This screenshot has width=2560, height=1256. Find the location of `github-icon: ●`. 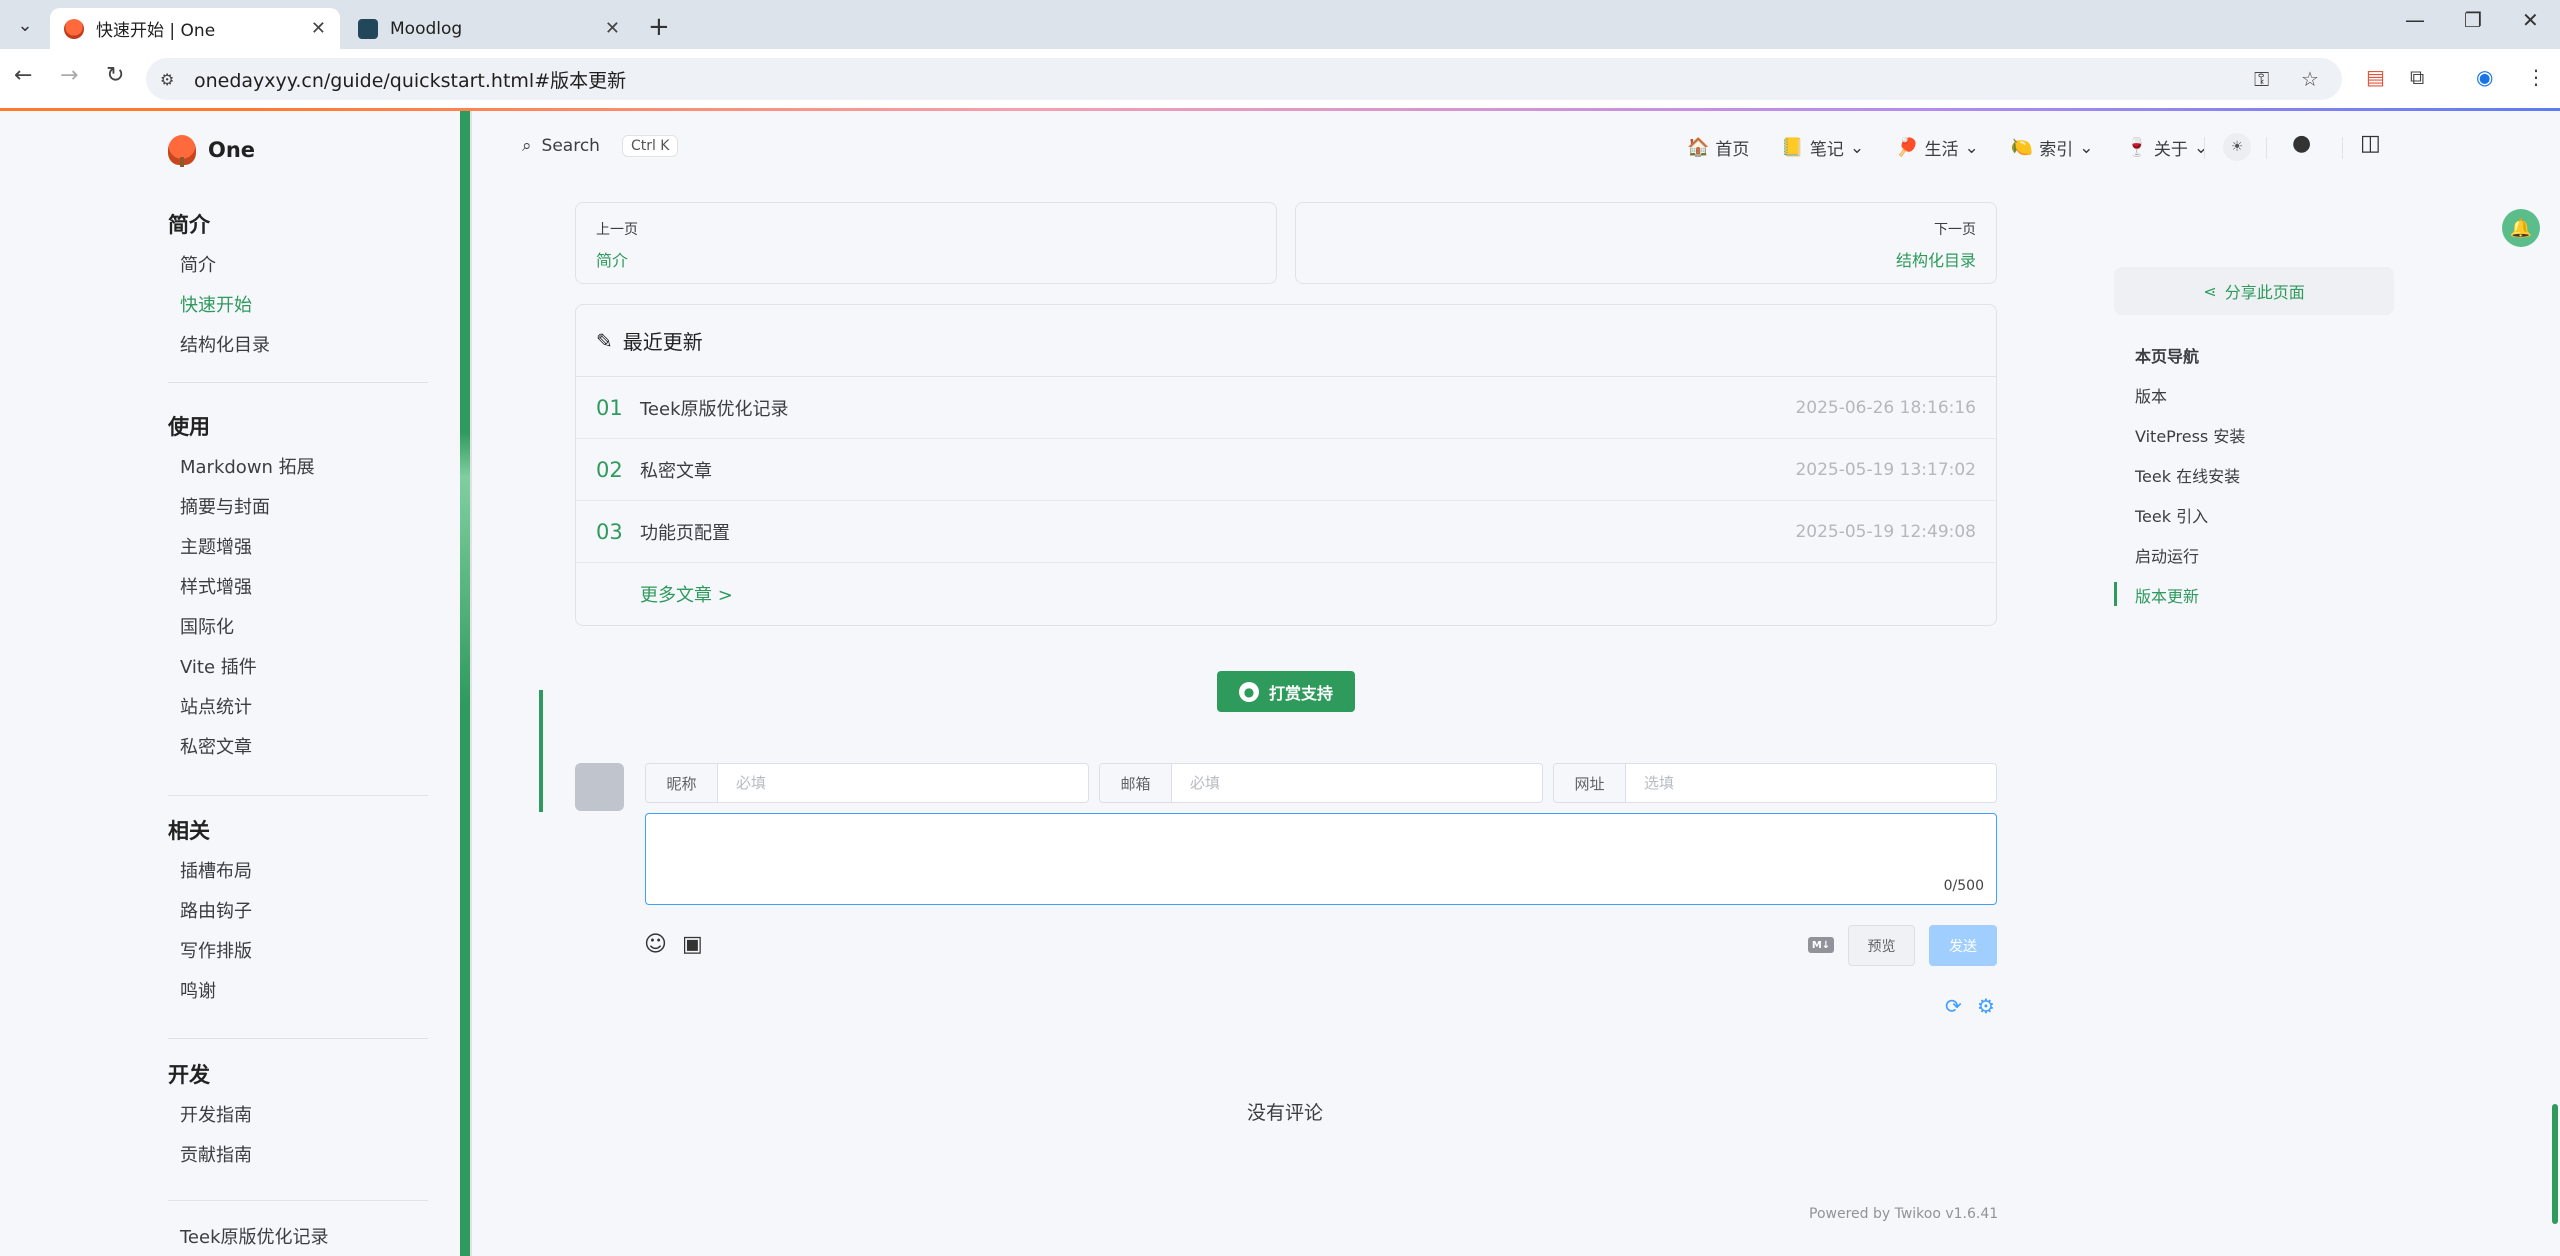

github-icon: ● is located at coordinates (2301, 143).